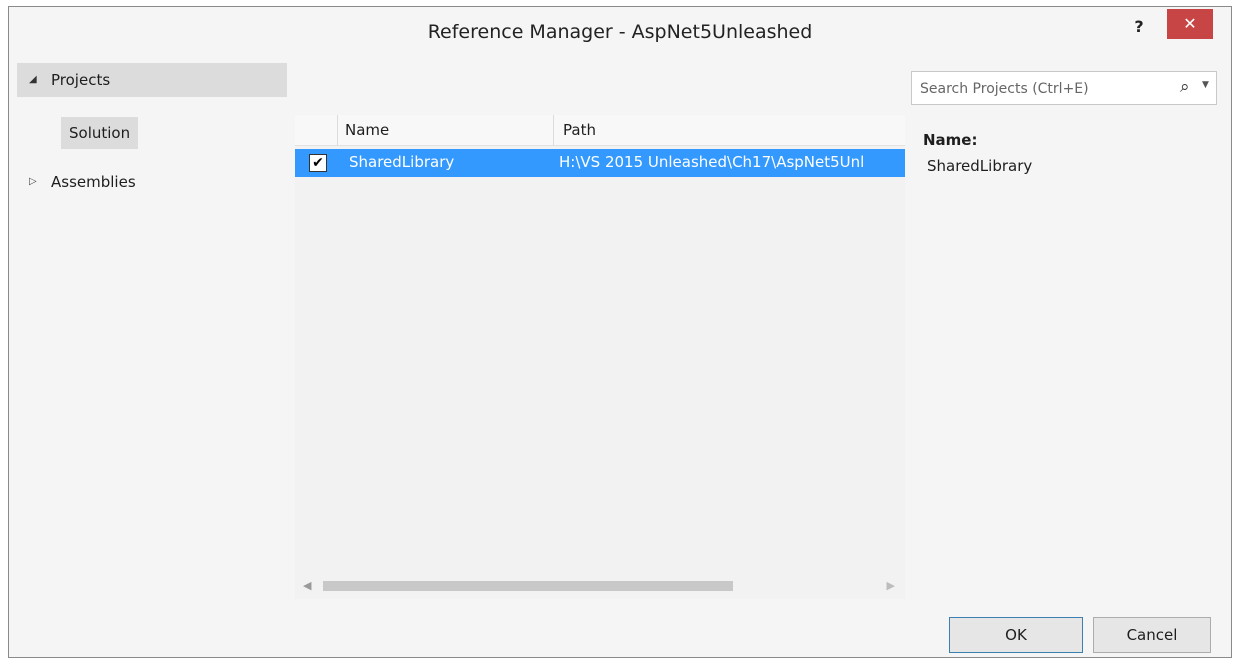 The width and height of the screenshot is (1238, 664). I want to click on chevron-down-icon: ▼, so click(1205, 85).